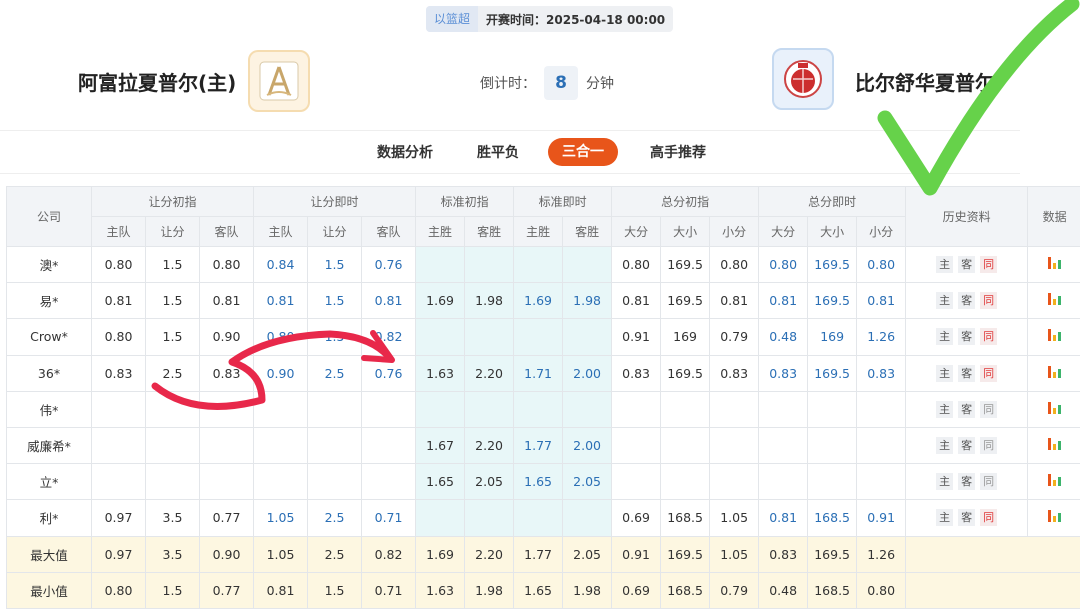 This screenshot has width=1080, height=616. Describe the element at coordinates (49, 373) in the screenshot. I see `company-name: 36*` at that location.